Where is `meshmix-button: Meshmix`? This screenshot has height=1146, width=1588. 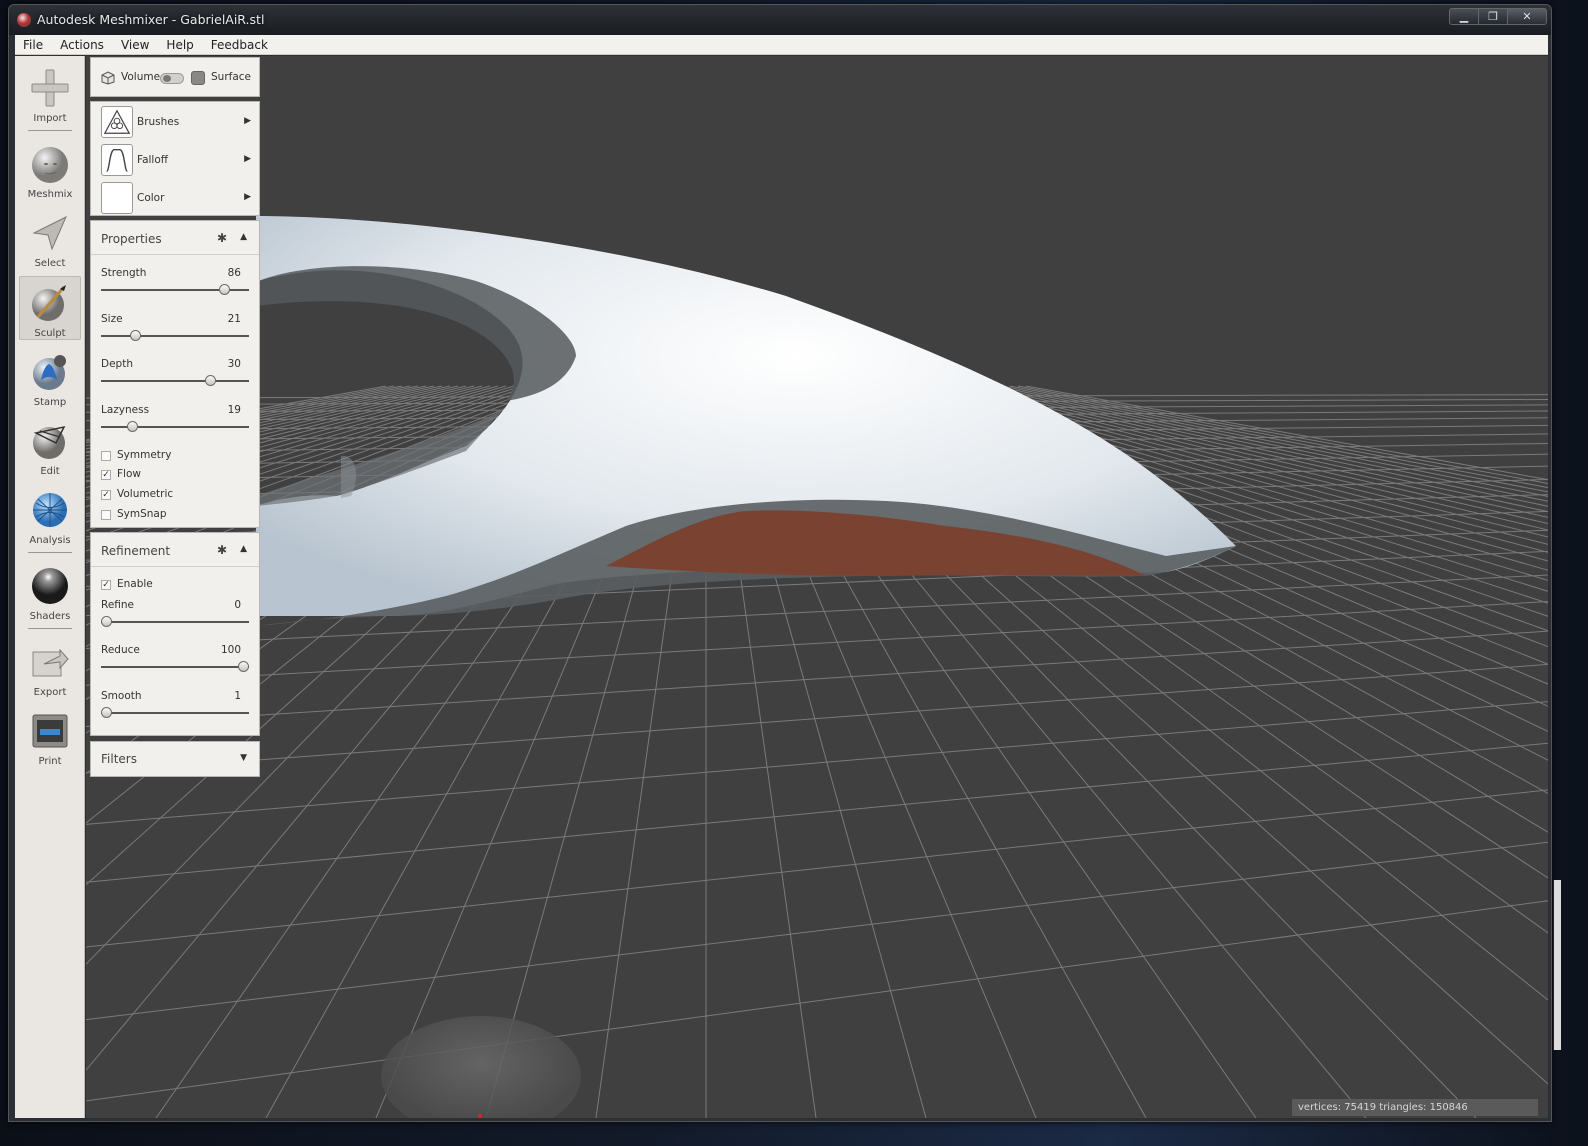 meshmix-button: Meshmix is located at coordinates (50, 170).